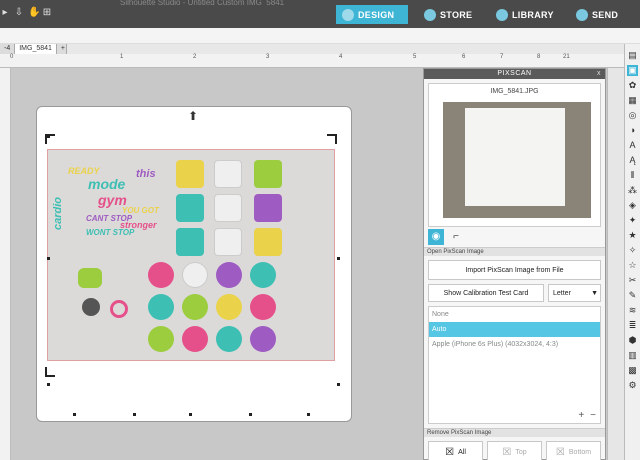 The height and width of the screenshot is (460, 640). What do you see at coordinates (119, 309) in the screenshot?
I see `ring-sticker` at bounding box center [119, 309].